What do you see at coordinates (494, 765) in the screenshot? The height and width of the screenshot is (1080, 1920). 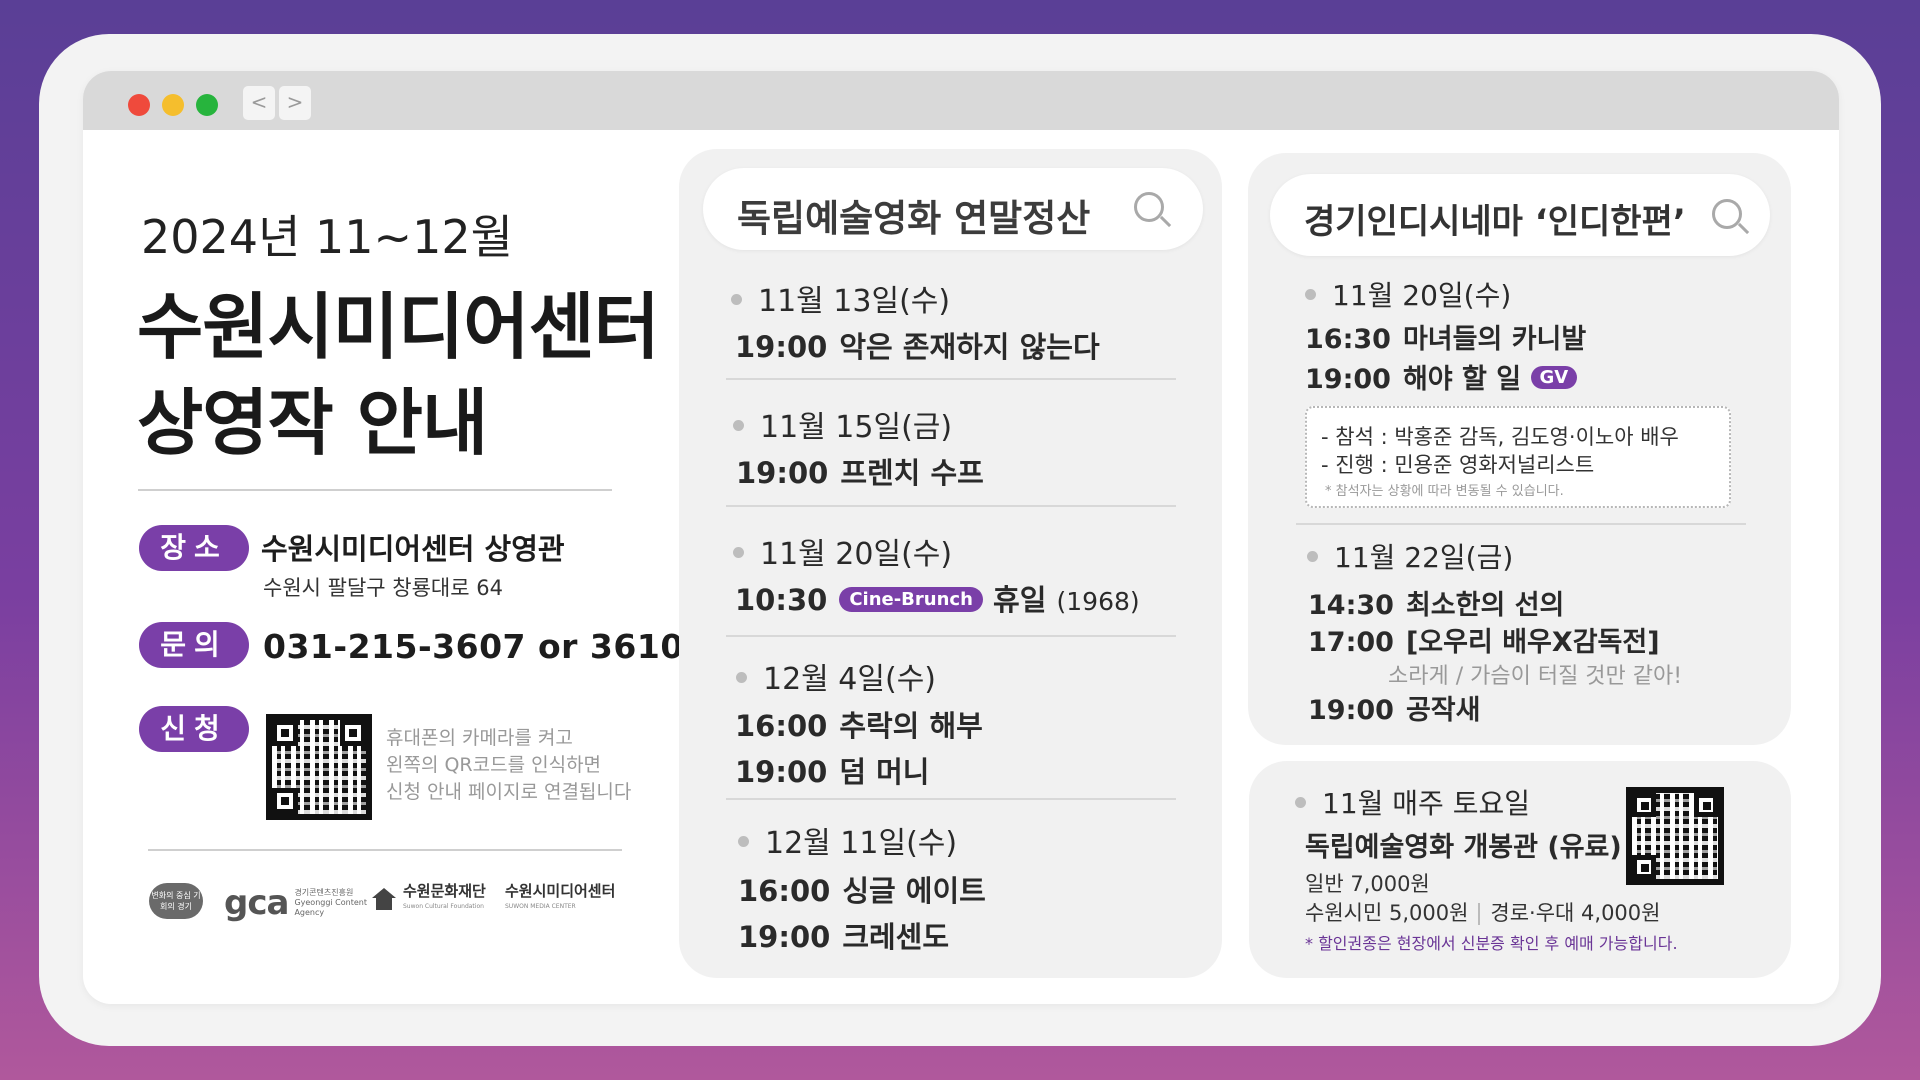 I see `qr-text-line2: 왼쪽의 QR코드를 인식하면` at bounding box center [494, 765].